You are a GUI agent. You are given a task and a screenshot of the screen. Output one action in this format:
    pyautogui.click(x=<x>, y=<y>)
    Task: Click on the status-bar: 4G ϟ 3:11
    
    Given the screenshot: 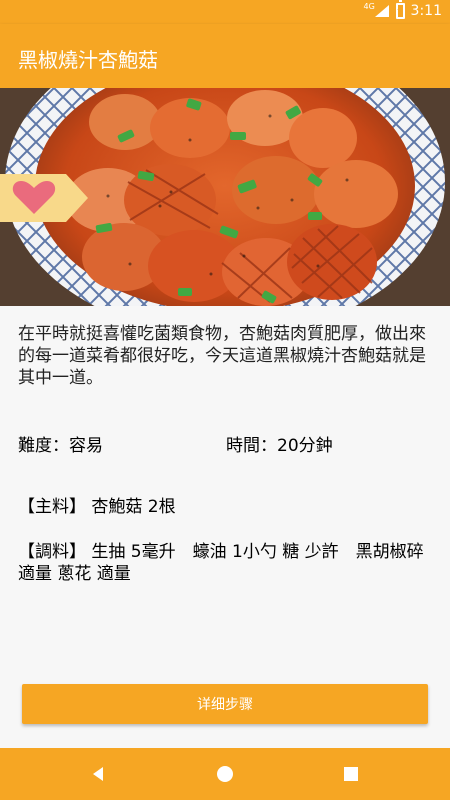 What is the action you would take?
    pyautogui.click(x=225, y=12)
    